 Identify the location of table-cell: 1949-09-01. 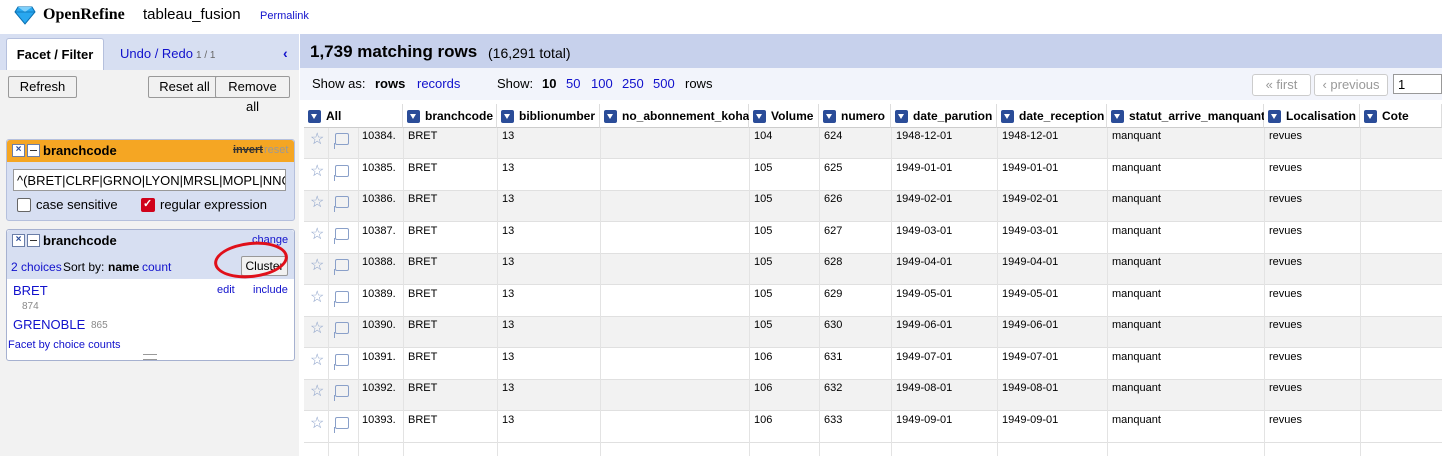
(1030, 420).